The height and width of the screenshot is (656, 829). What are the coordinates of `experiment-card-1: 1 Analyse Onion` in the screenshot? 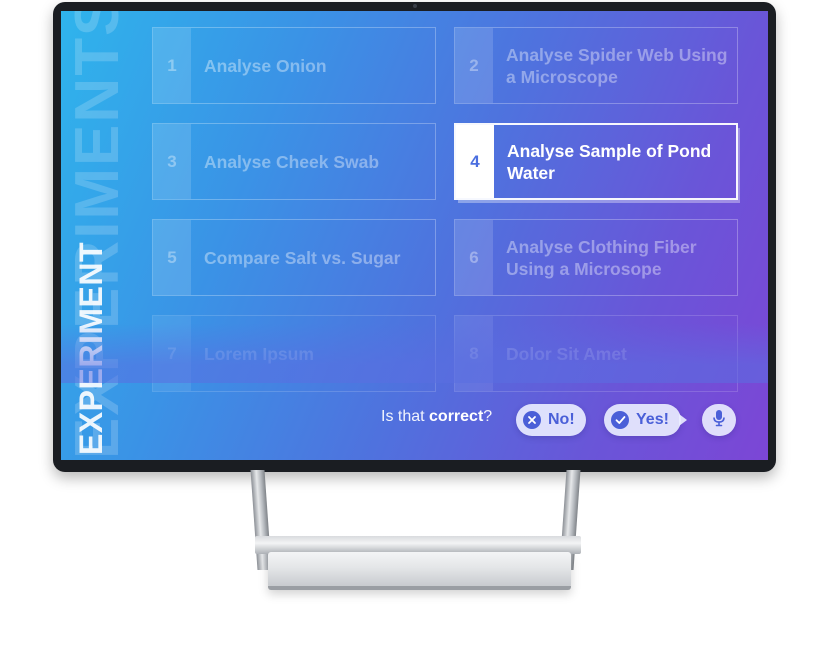 It's located at (294, 65).